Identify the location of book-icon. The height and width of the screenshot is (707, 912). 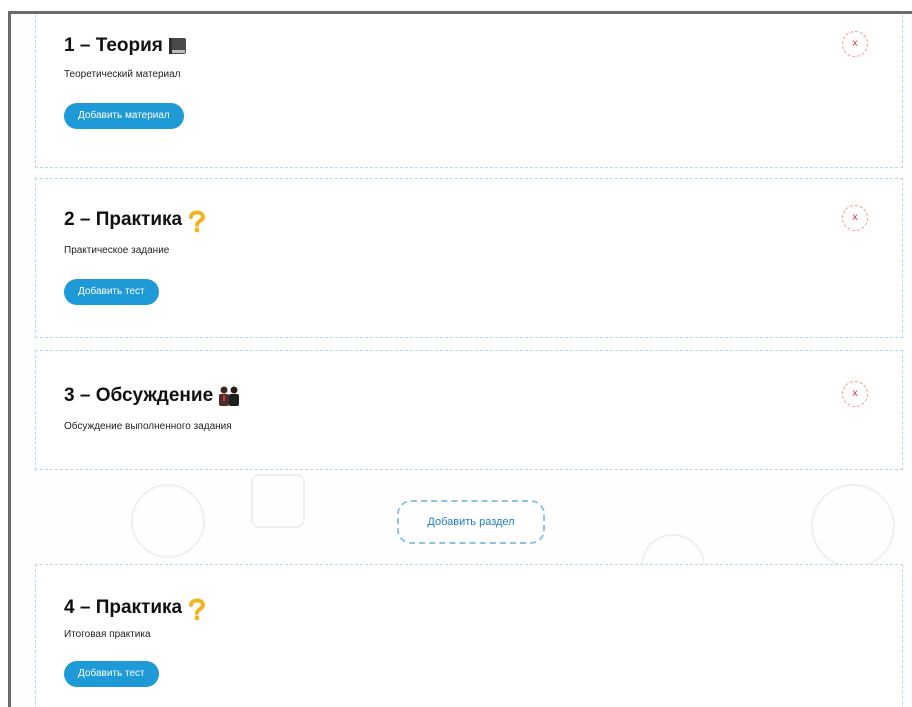
(178, 46).